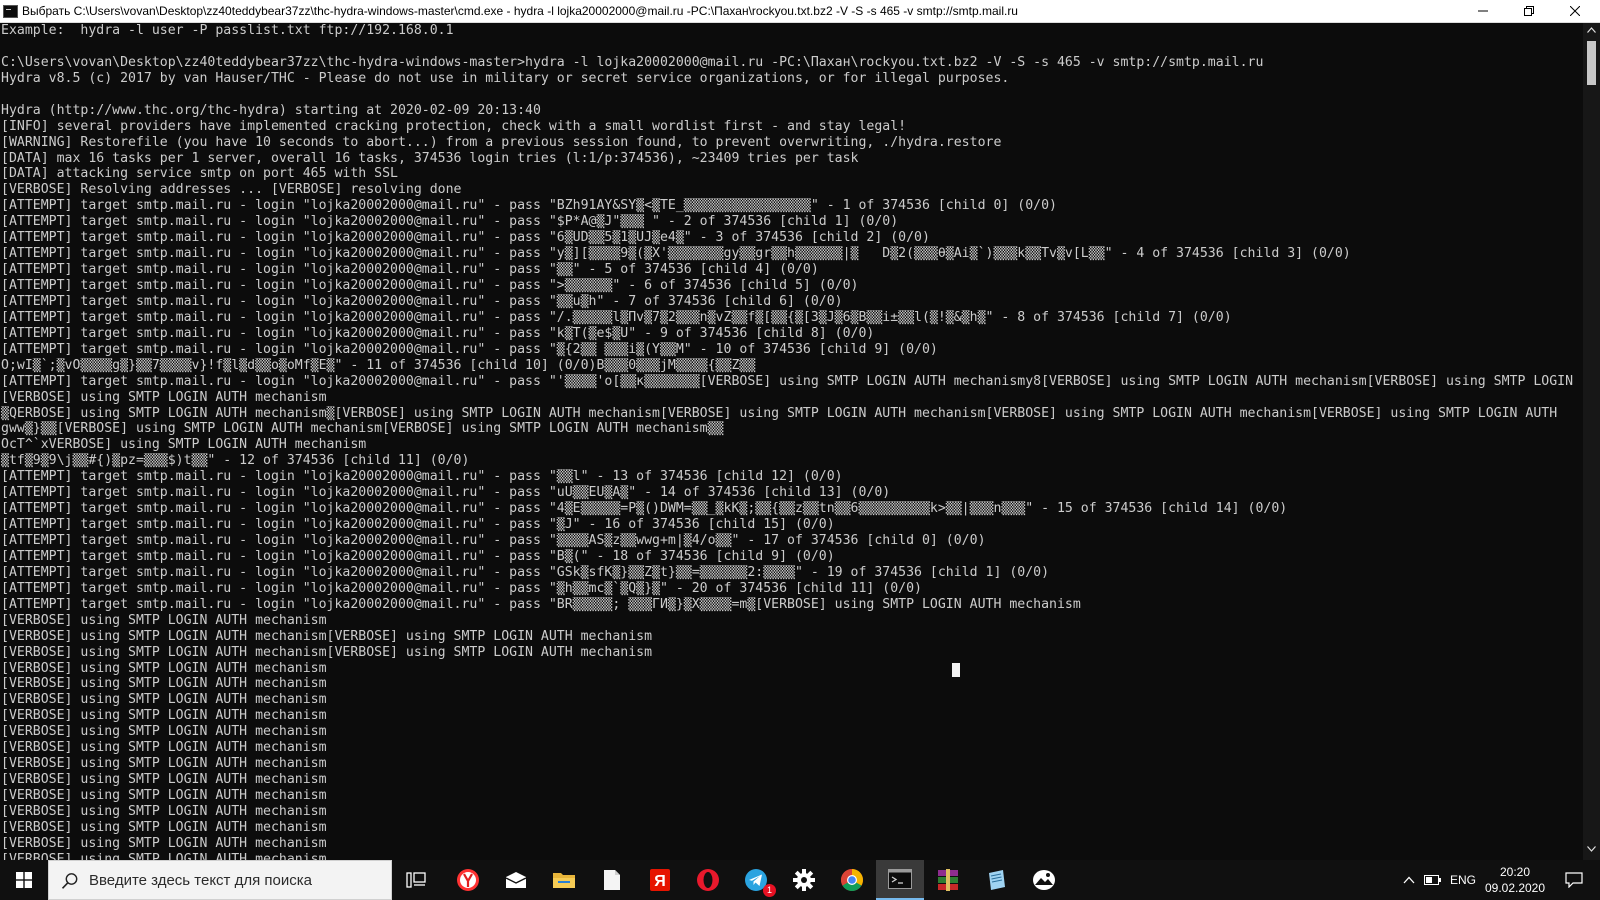 This screenshot has width=1600, height=900. I want to click on tray-language: ENG, so click(1463, 880).